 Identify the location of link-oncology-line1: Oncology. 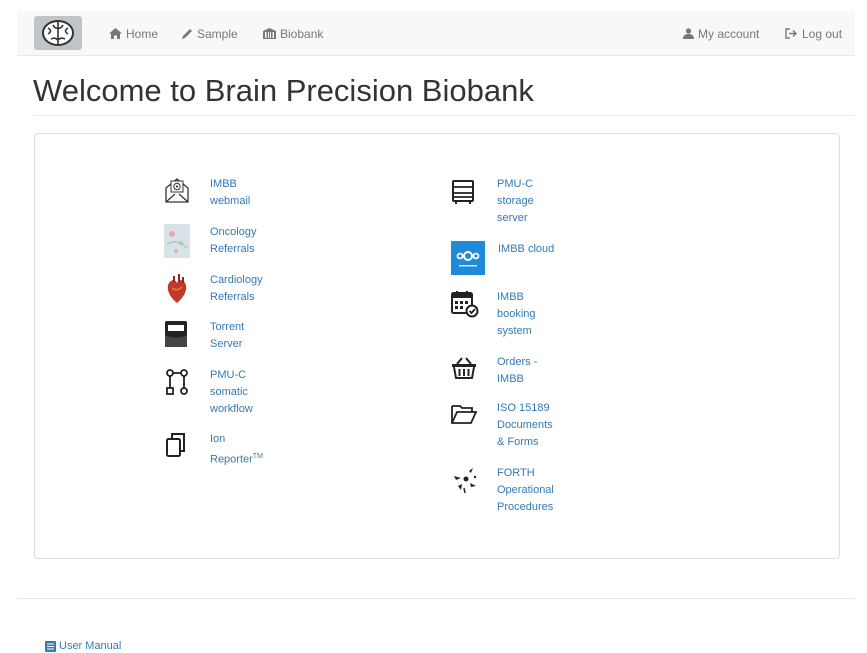
(233, 232).